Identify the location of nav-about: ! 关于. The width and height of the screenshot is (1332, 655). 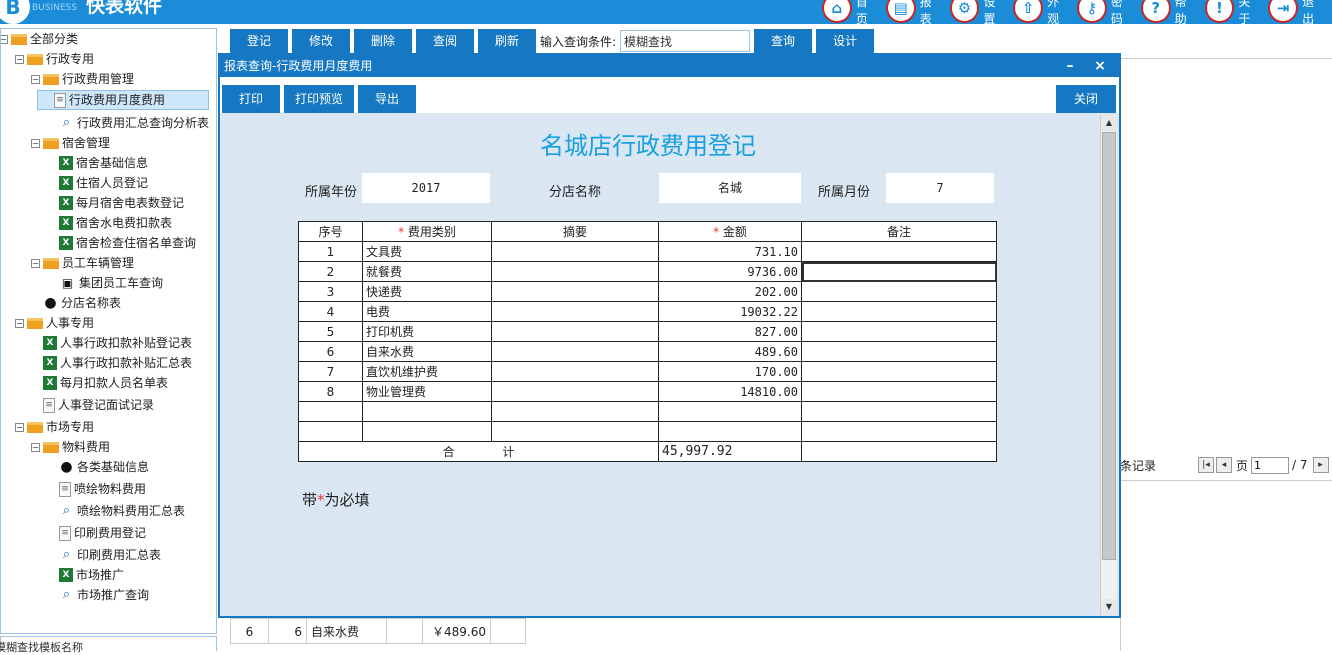
(1233, 12).